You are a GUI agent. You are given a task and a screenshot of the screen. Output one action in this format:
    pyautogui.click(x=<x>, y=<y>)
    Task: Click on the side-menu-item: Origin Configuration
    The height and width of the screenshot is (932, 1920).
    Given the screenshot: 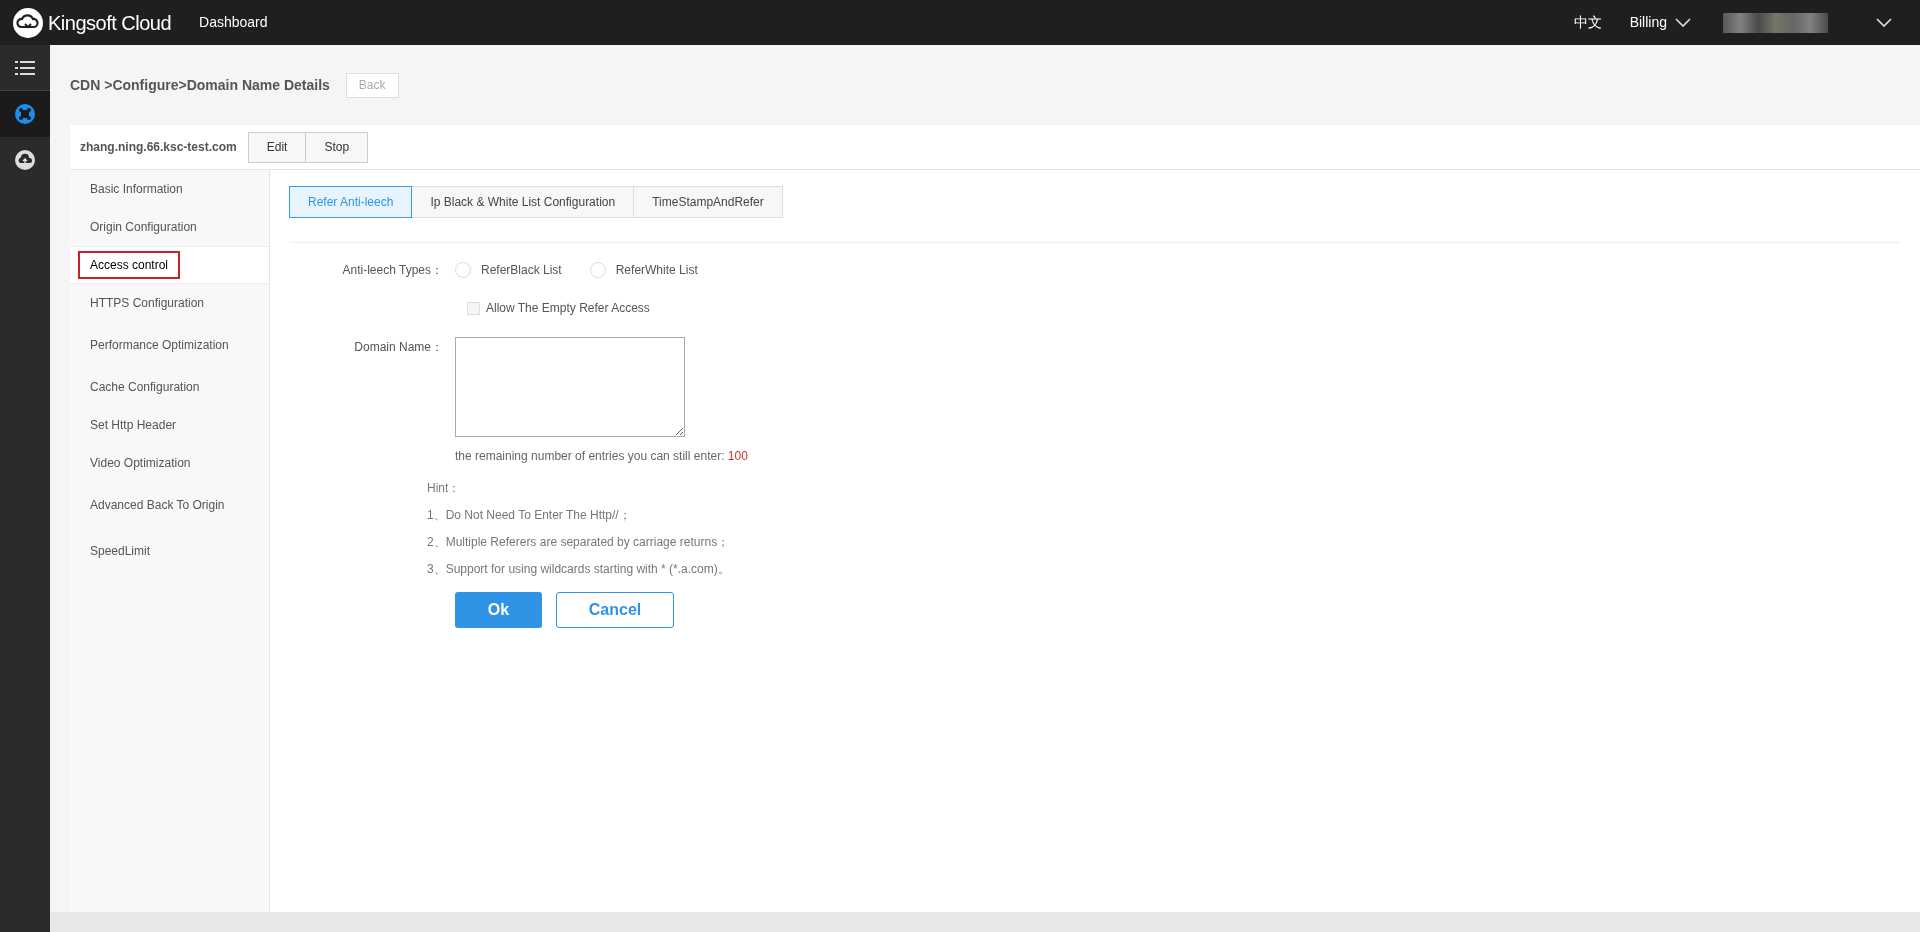 What is the action you would take?
    pyautogui.click(x=169, y=227)
    